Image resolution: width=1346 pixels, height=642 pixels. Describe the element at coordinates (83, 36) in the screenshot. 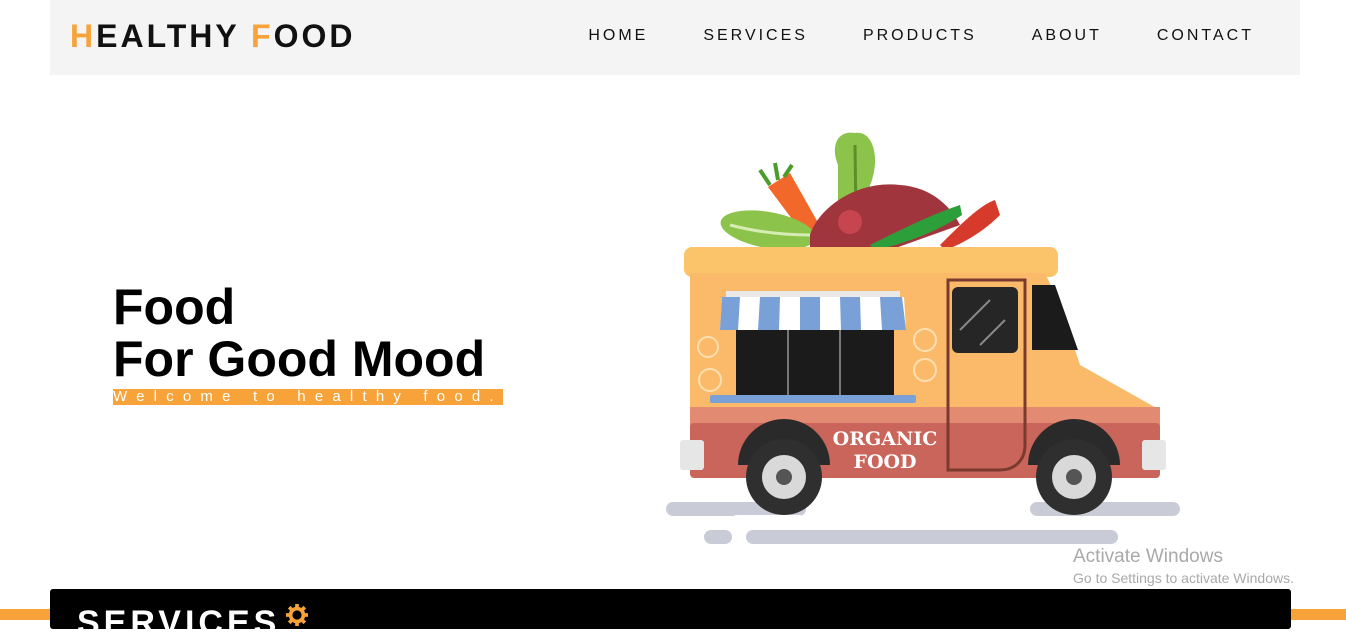

I see `brand-letter-h: H` at that location.